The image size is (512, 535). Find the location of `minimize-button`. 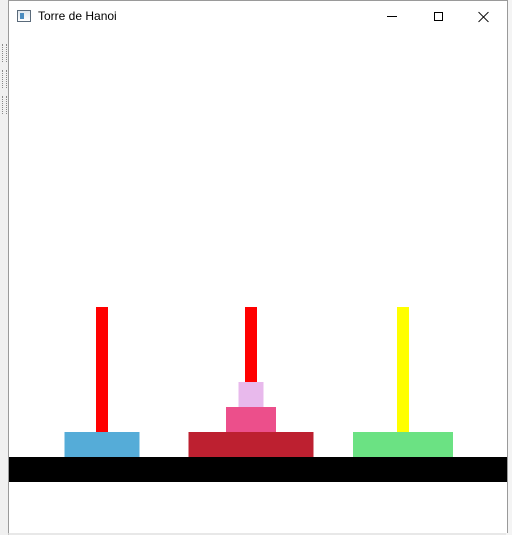

minimize-button is located at coordinates (392, 16).